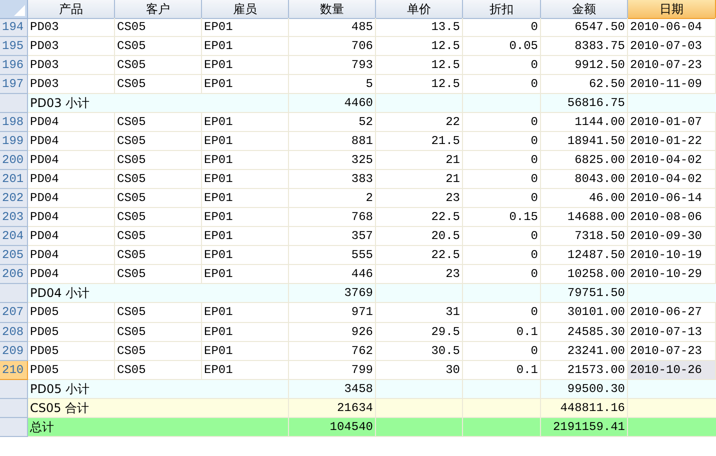  I want to click on table-cell: 7318.50, so click(584, 236).